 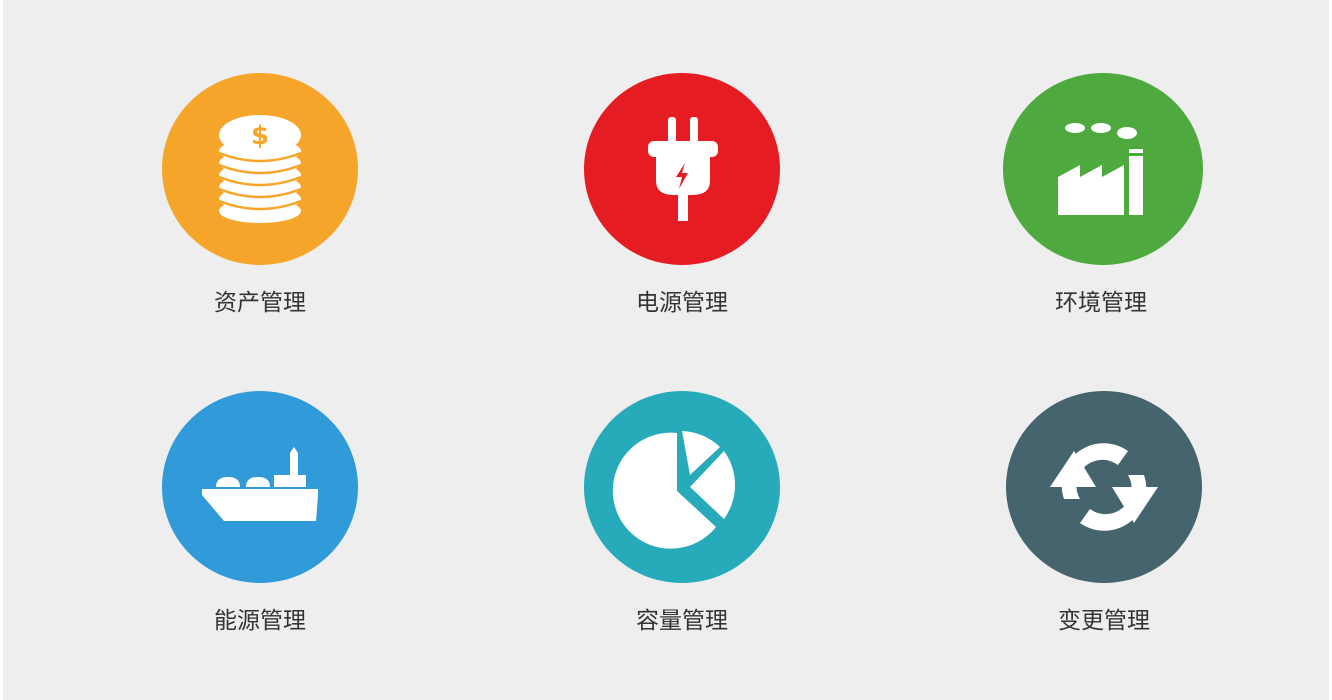 I want to click on capacity-management-button, so click(x=682, y=487).